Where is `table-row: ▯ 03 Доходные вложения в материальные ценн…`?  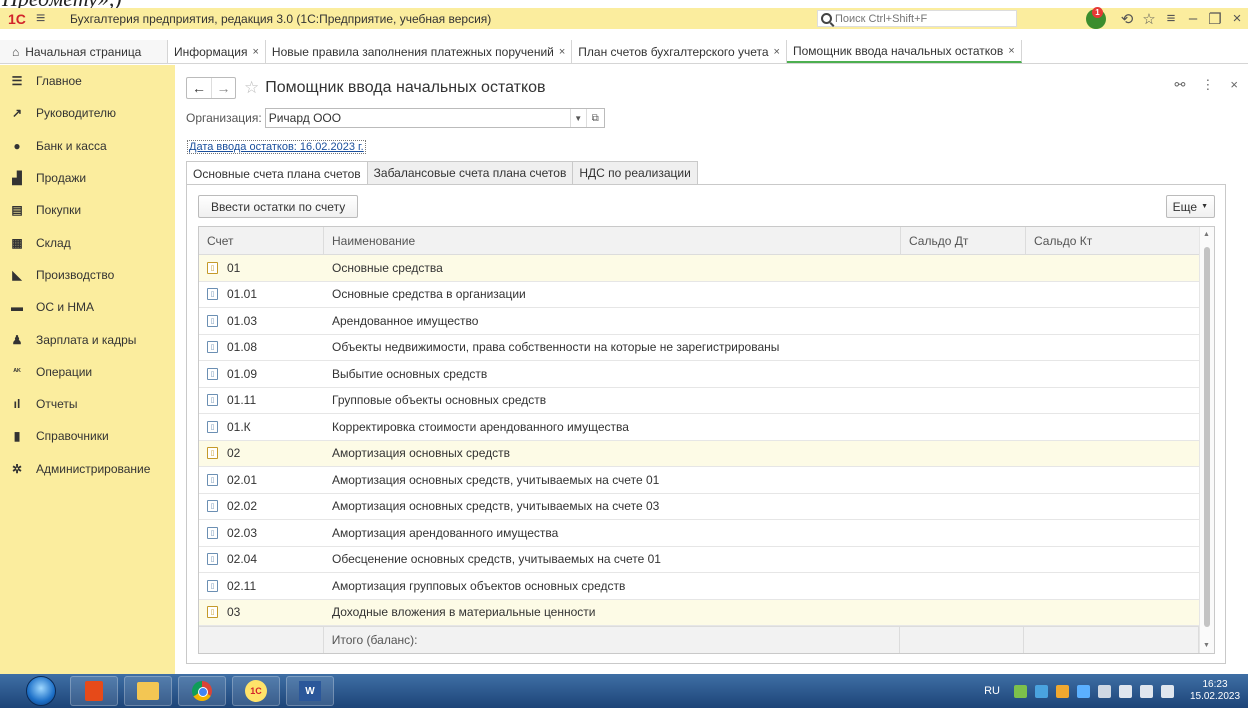 table-row: ▯ 03 Доходные вложения в материальные ценн… is located at coordinates (706, 612).